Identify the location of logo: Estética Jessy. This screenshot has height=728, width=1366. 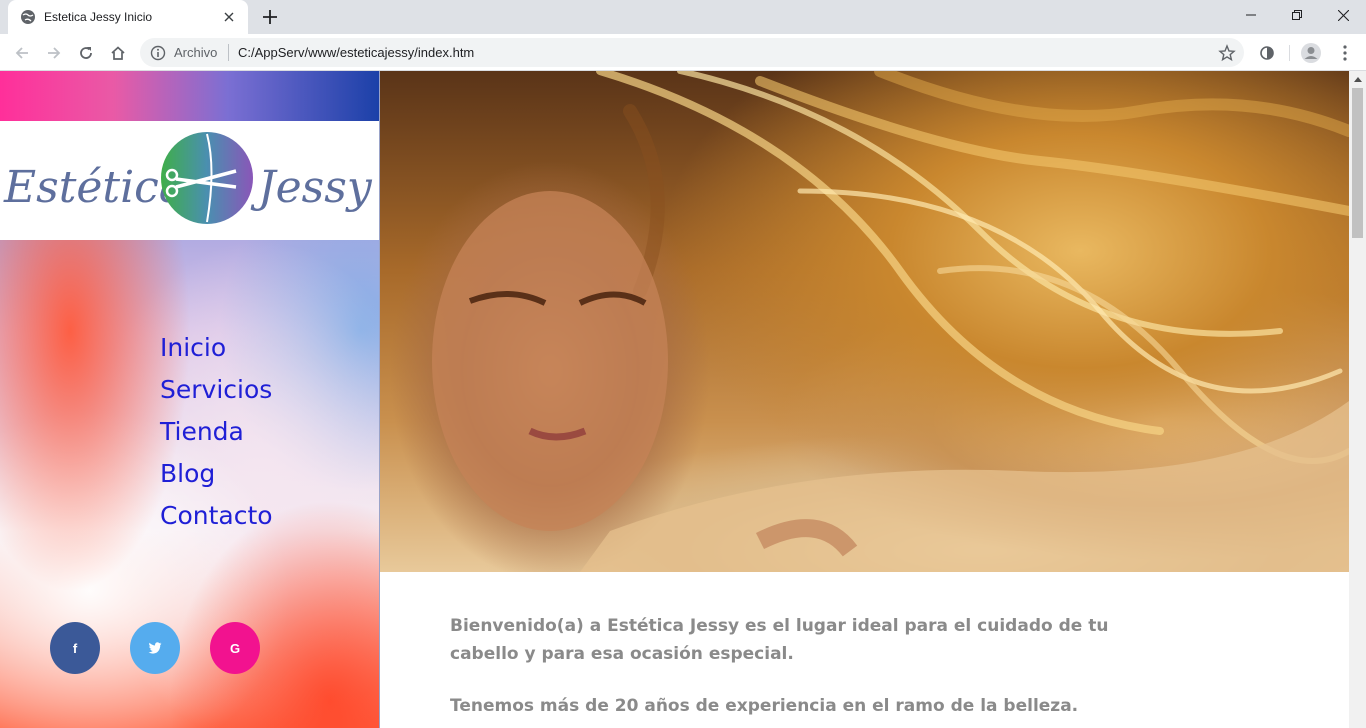
(189, 180).